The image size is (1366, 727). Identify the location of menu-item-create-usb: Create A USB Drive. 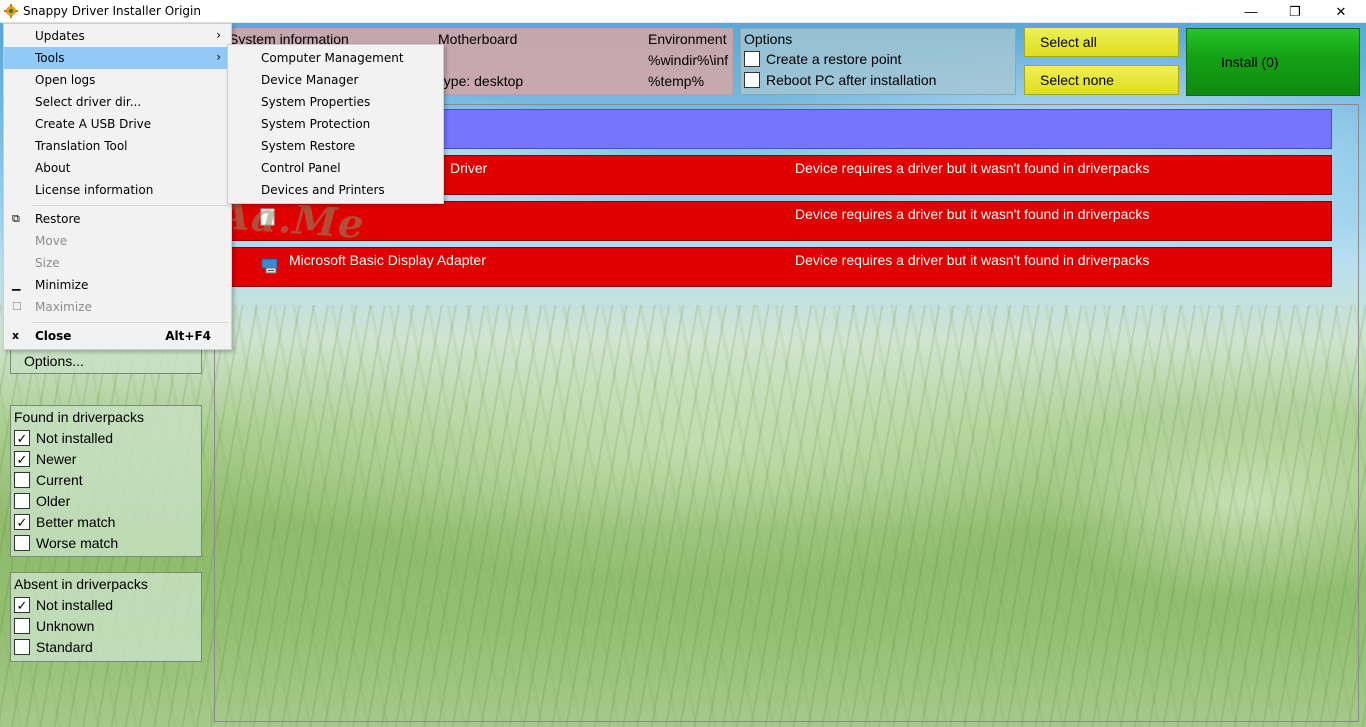
(117, 124).